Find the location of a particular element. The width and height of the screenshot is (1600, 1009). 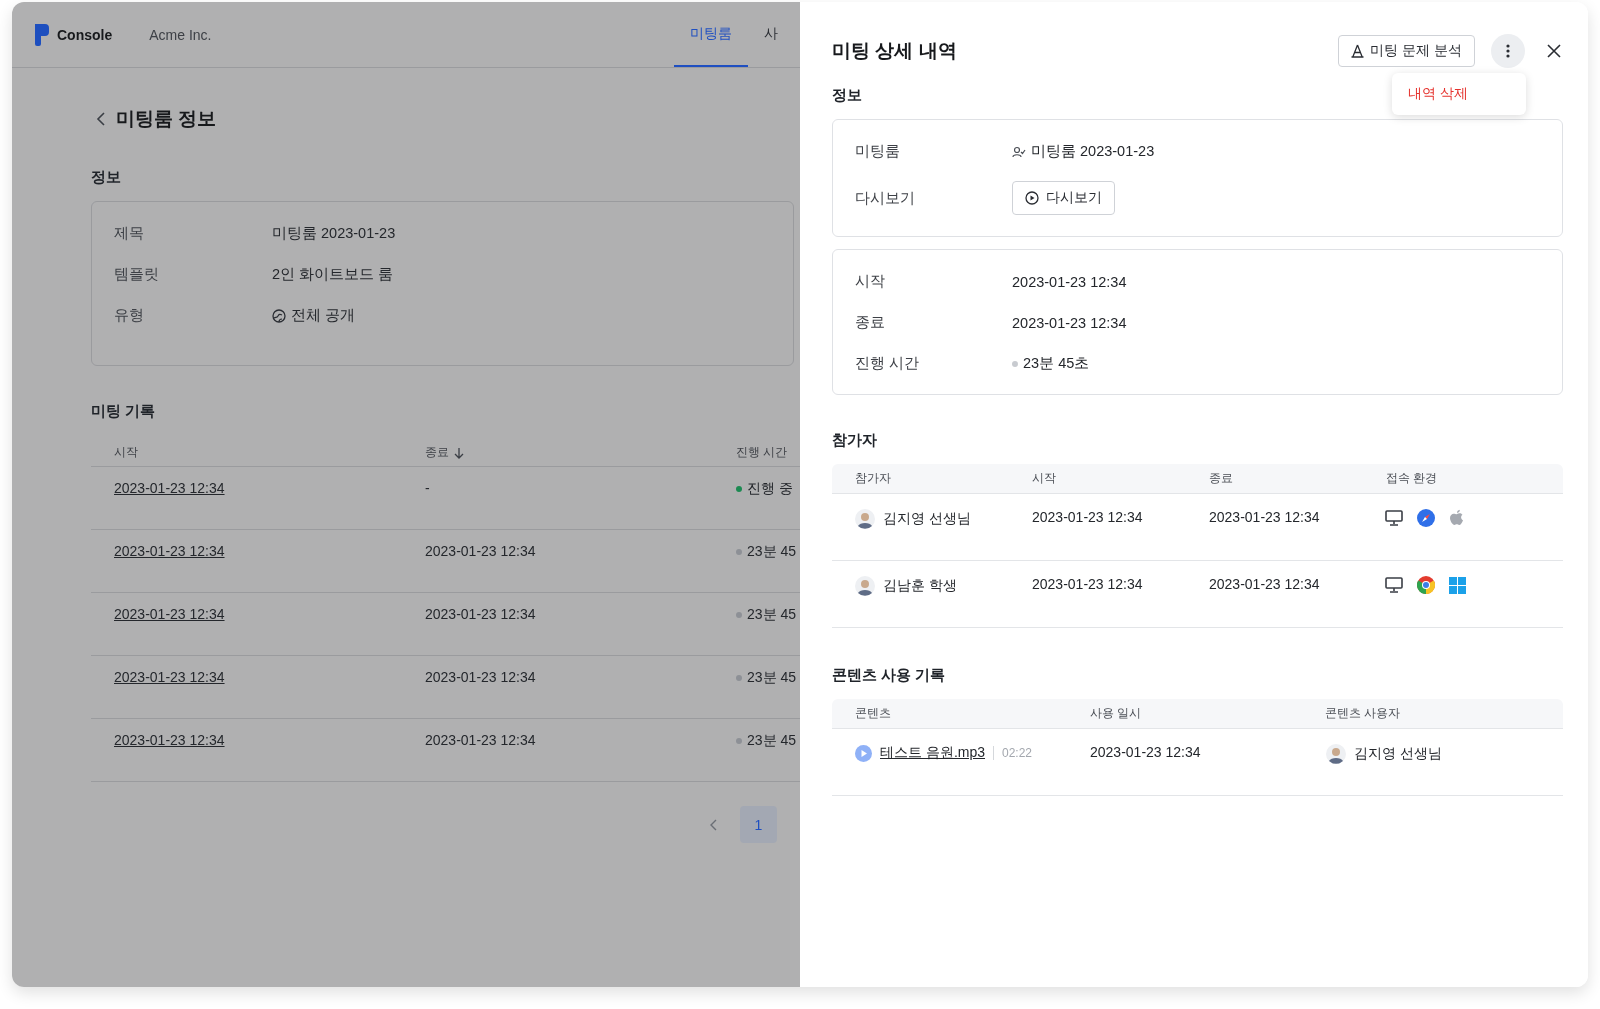

close-icon is located at coordinates (1554, 51).